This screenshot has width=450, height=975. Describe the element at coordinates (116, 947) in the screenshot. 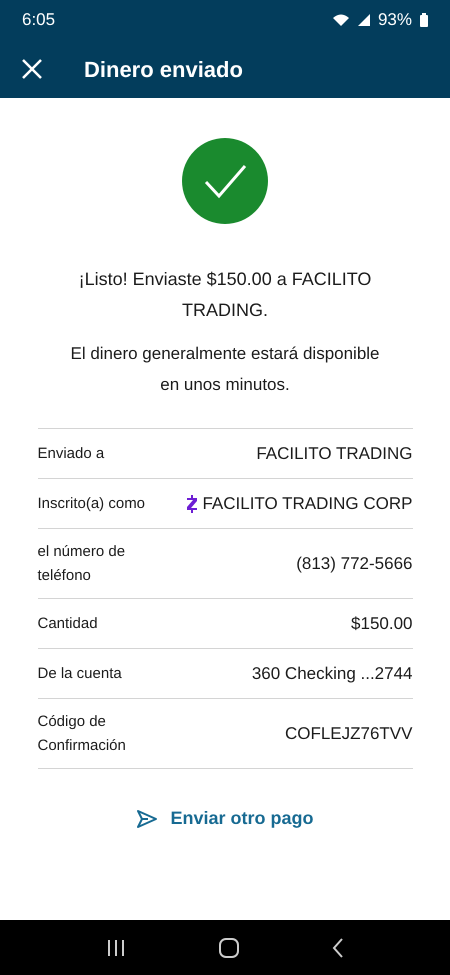

I see `recent-apps-icon` at that location.